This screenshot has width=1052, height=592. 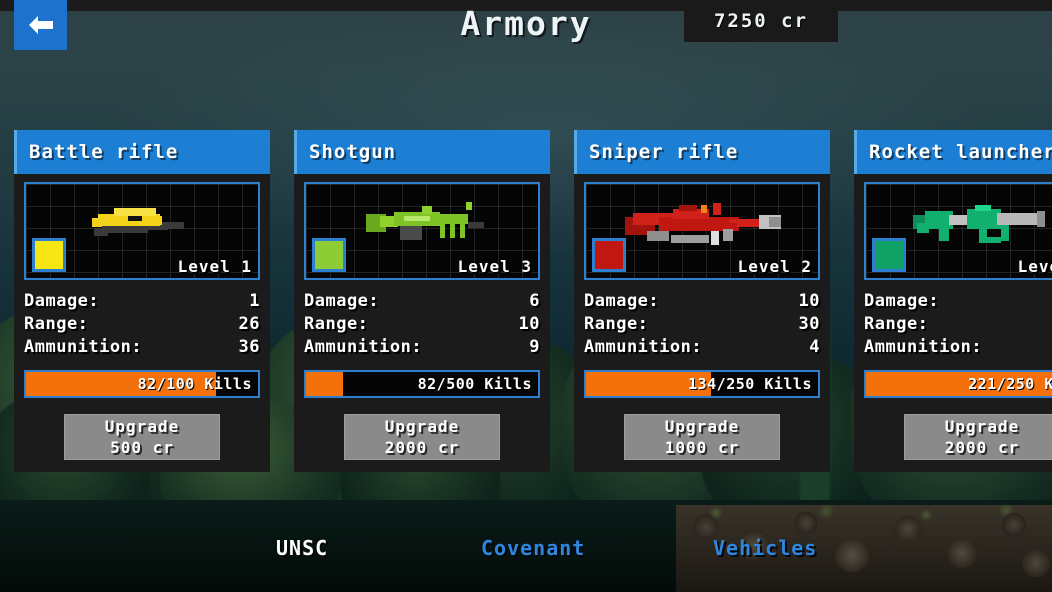 What do you see at coordinates (353, 152) in the screenshot?
I see `weapon-name: Shotgun` at bounding box center [353, 152].